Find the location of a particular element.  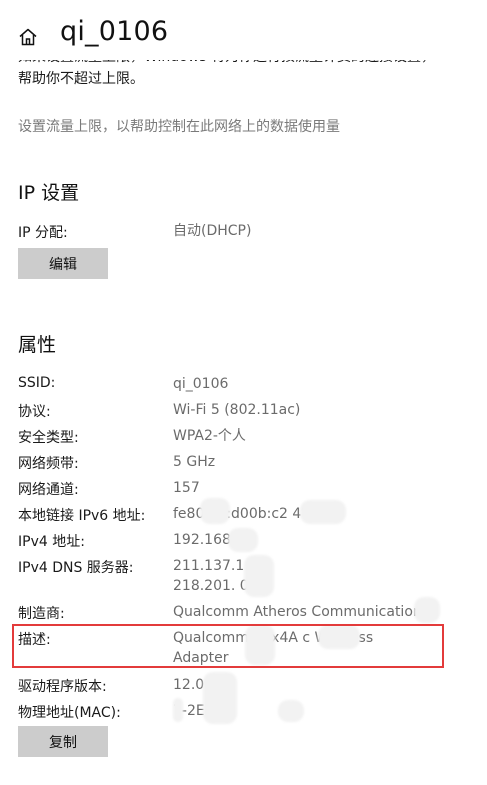

protocol-label: 协议: is located at coordinates (34, 412).